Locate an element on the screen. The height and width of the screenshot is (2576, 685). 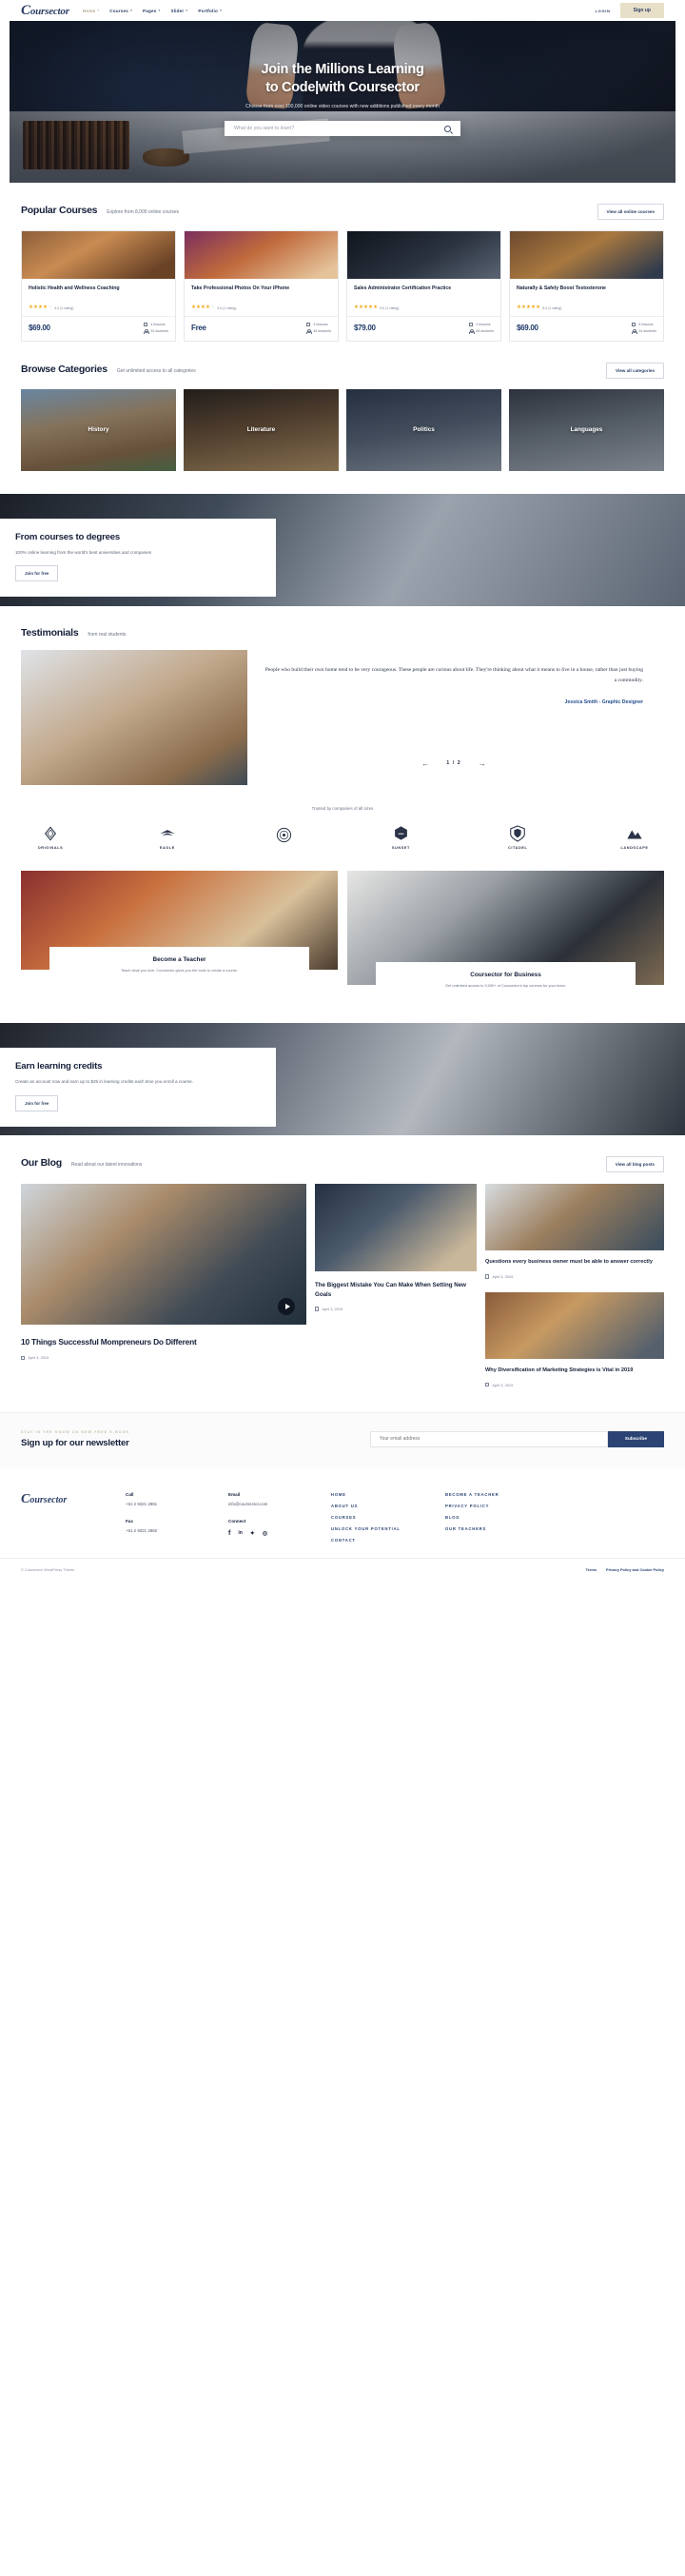
testimonials-header: Testimonials from real students is located at coordinates (342, 633).